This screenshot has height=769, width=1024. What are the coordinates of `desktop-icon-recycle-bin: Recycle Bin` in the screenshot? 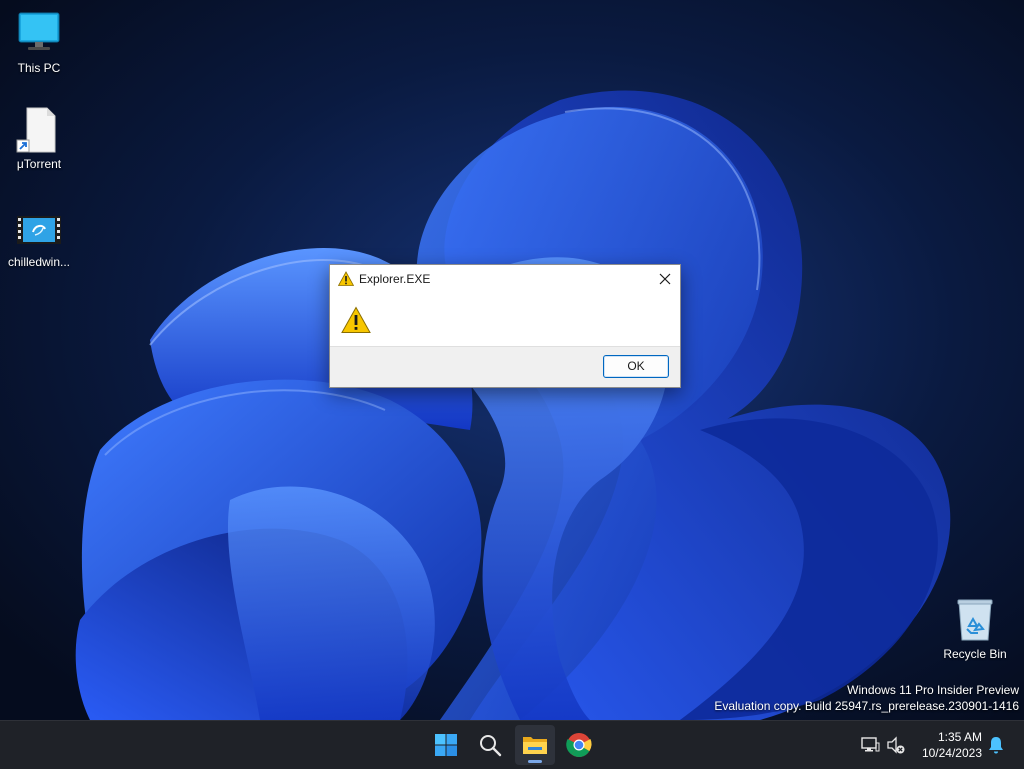 It's located at (975, 628).